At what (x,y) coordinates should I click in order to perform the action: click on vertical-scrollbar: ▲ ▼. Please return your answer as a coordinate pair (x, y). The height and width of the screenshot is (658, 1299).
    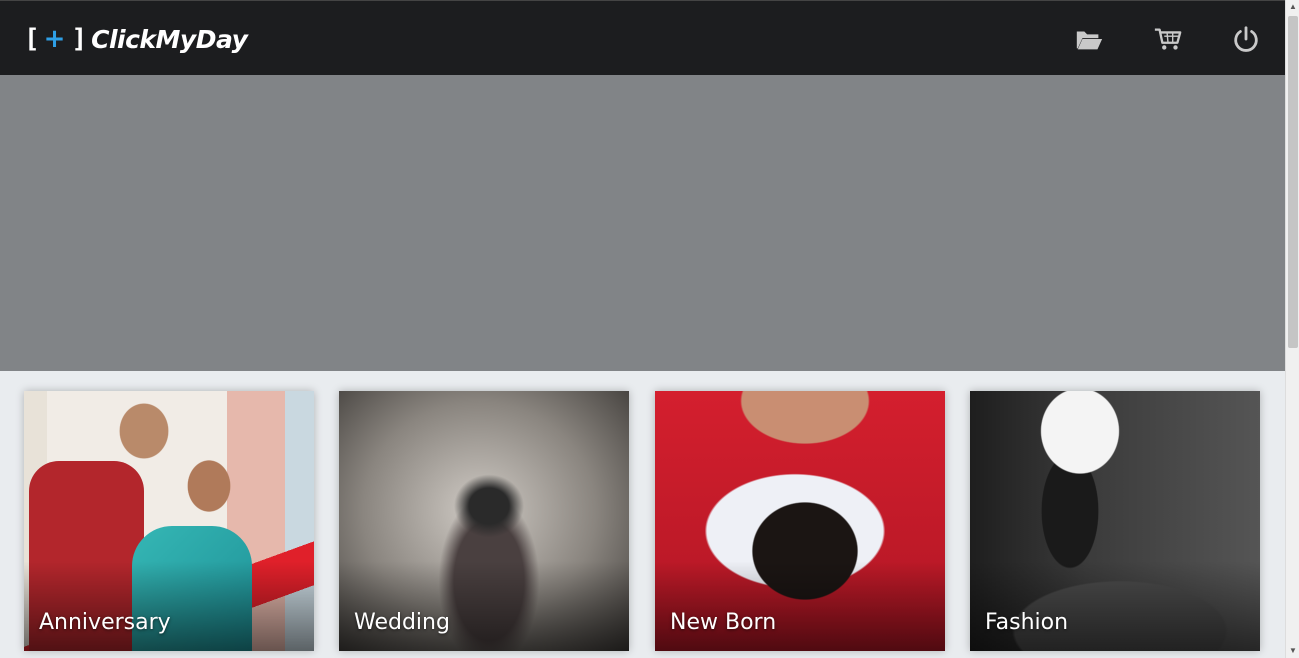
    Looking at the image, I should click on (1292, 329).